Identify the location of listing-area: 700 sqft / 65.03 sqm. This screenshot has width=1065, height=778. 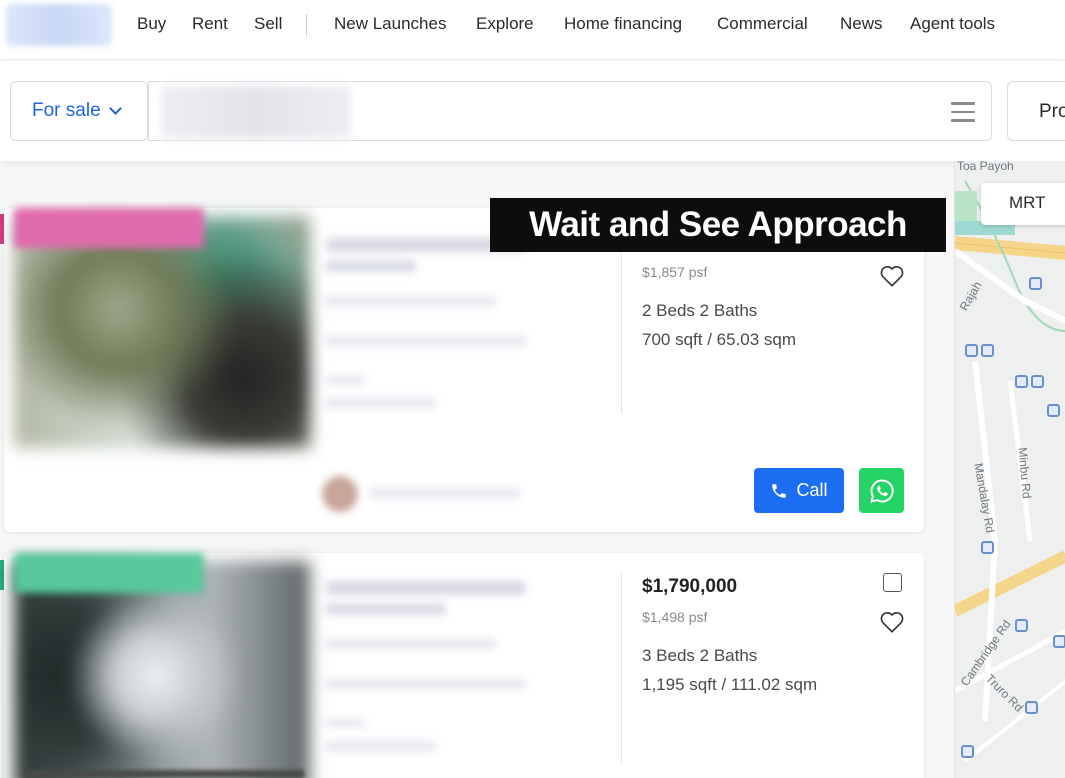
(719, 339).